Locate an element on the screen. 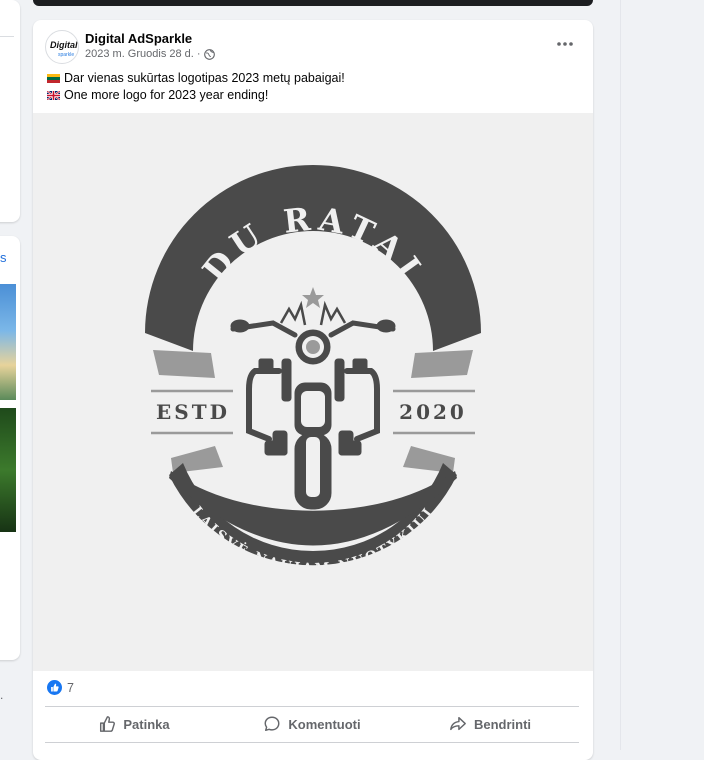 The width and height of the screenshot is (704, 760). left-sidebar-card is located at coordinates (10, 111).